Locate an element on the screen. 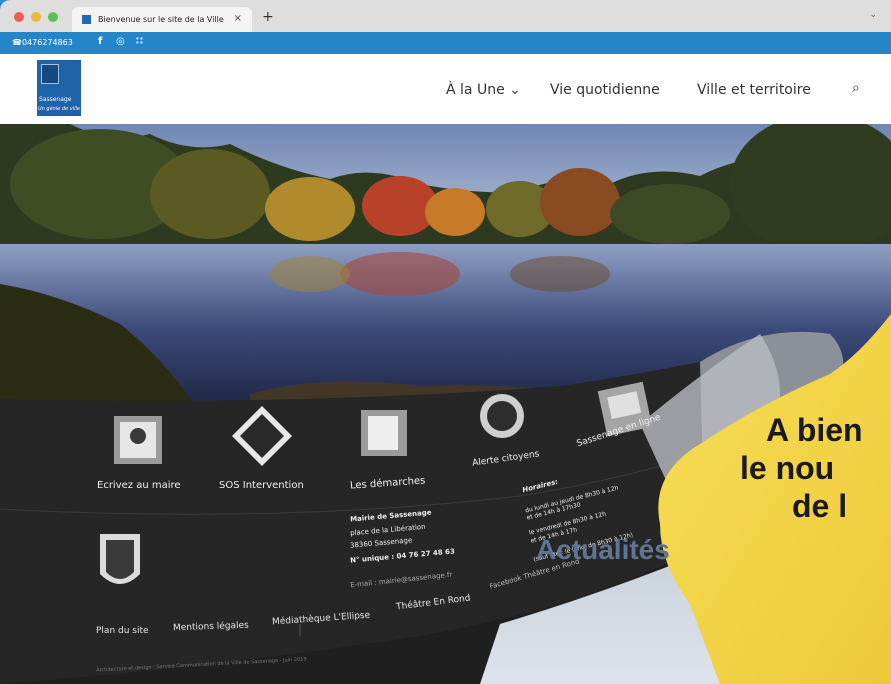 Image resolution: width=891 pixels, height=684 pixels. browser-tab: Bienvenue sur le site de la Ville × is located at coordinates (162, 19).